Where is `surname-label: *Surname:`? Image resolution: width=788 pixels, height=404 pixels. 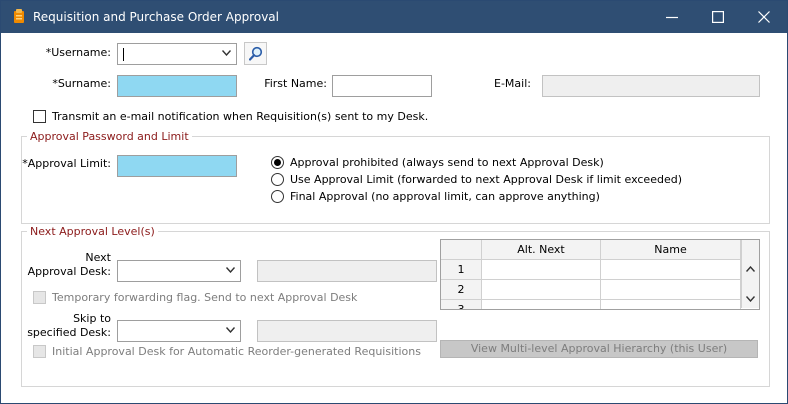 surname-label: *Surname: is located at coordinates (81, 83).